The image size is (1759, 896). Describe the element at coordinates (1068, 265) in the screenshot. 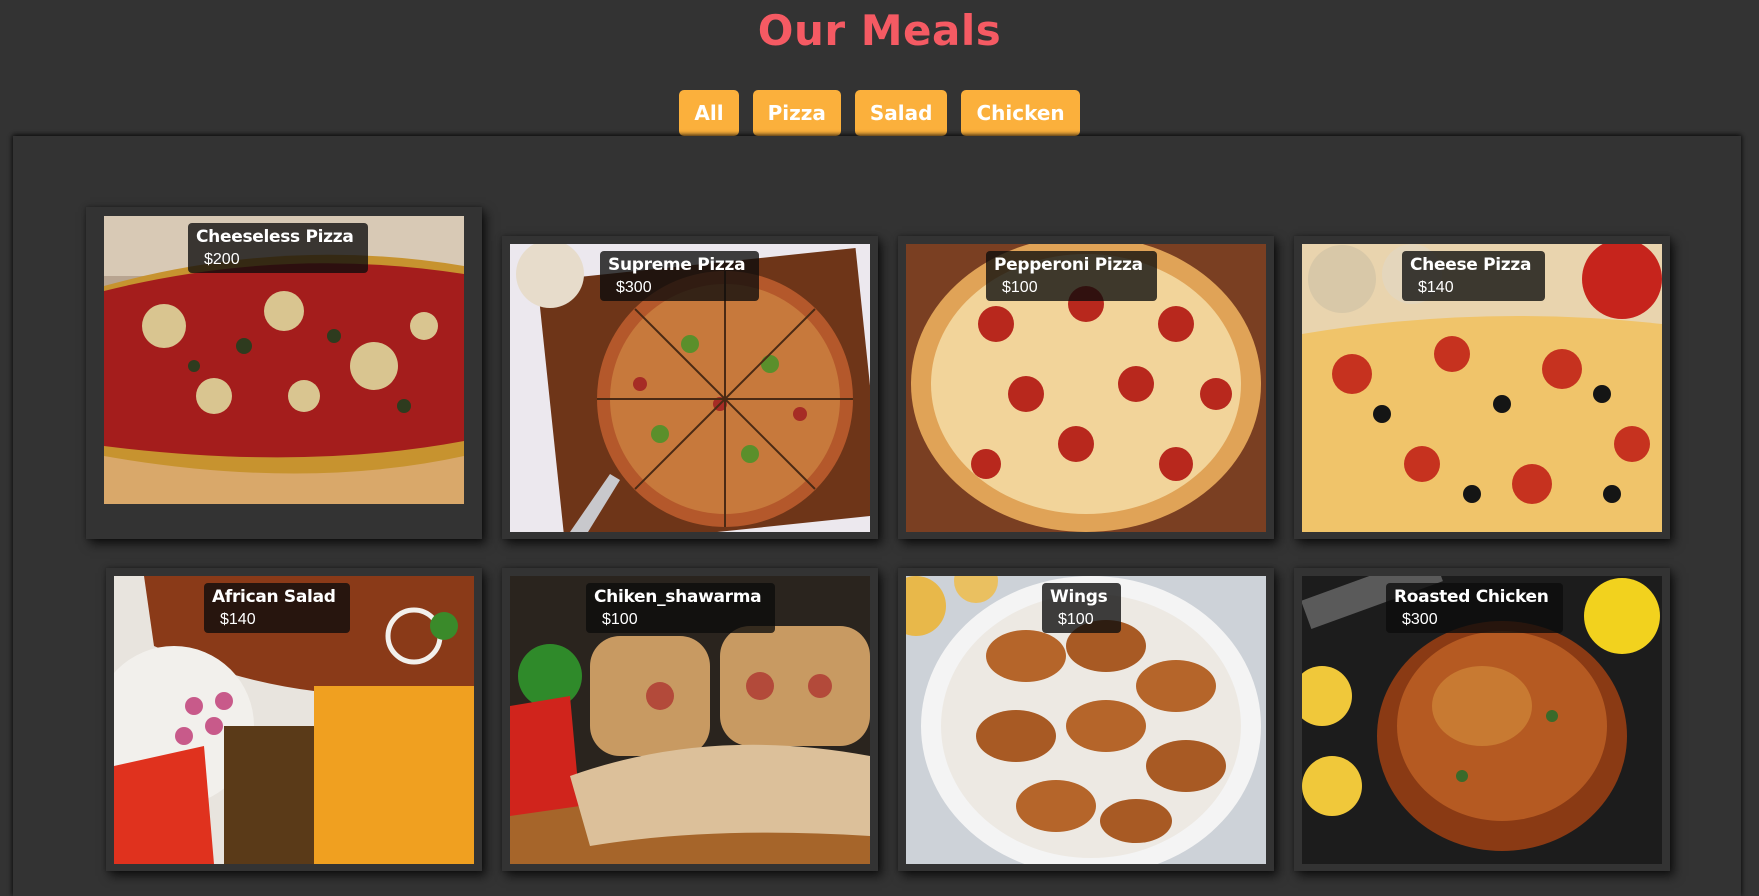

I see `meal-name: Pepperoni Pizza` at that location.